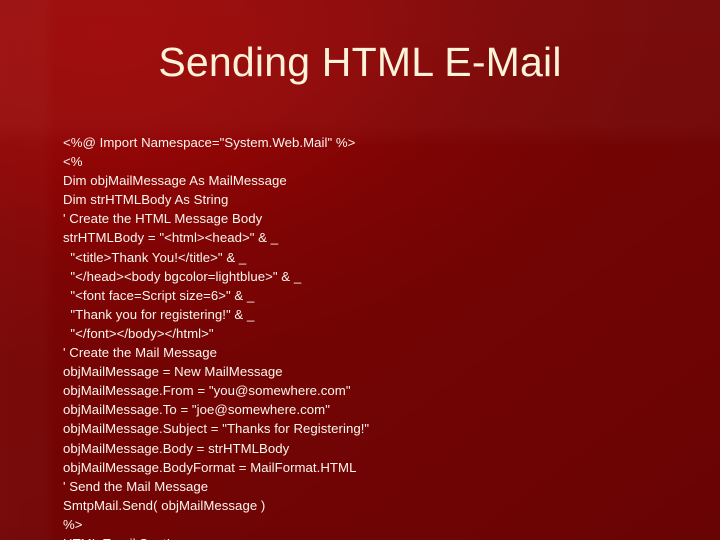 This screenshot has width=720, height=540. Describe the element at coordinates (73, 524) in the screenshot. I see `code-line: %>` at that location.